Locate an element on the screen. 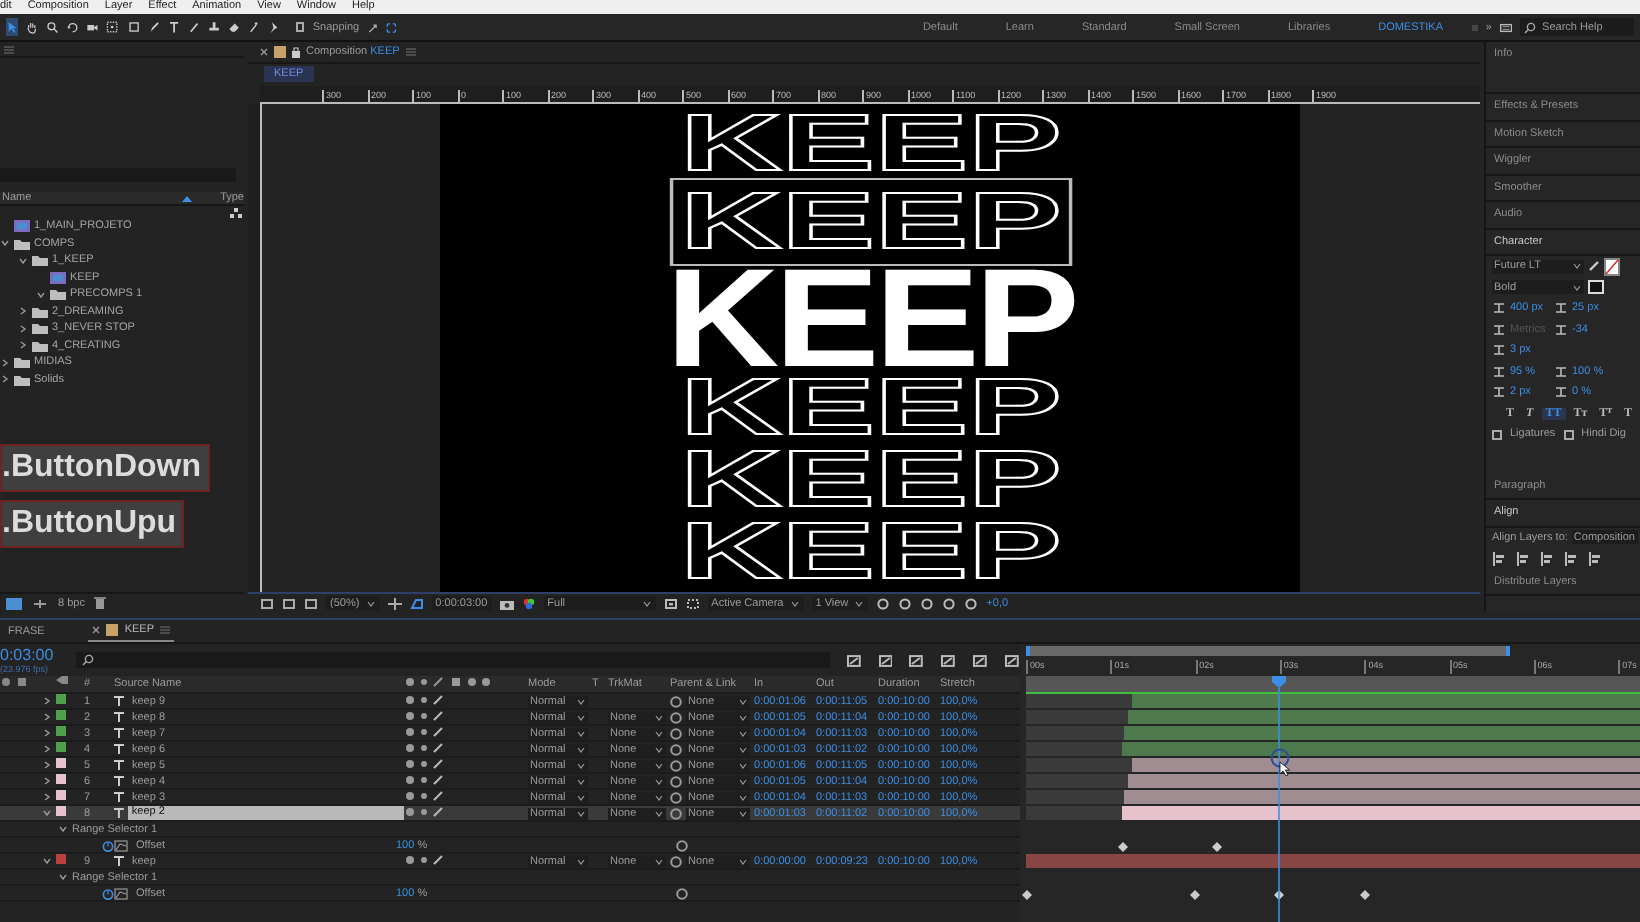  type-tool-icon is located at coordinates (173, 27).